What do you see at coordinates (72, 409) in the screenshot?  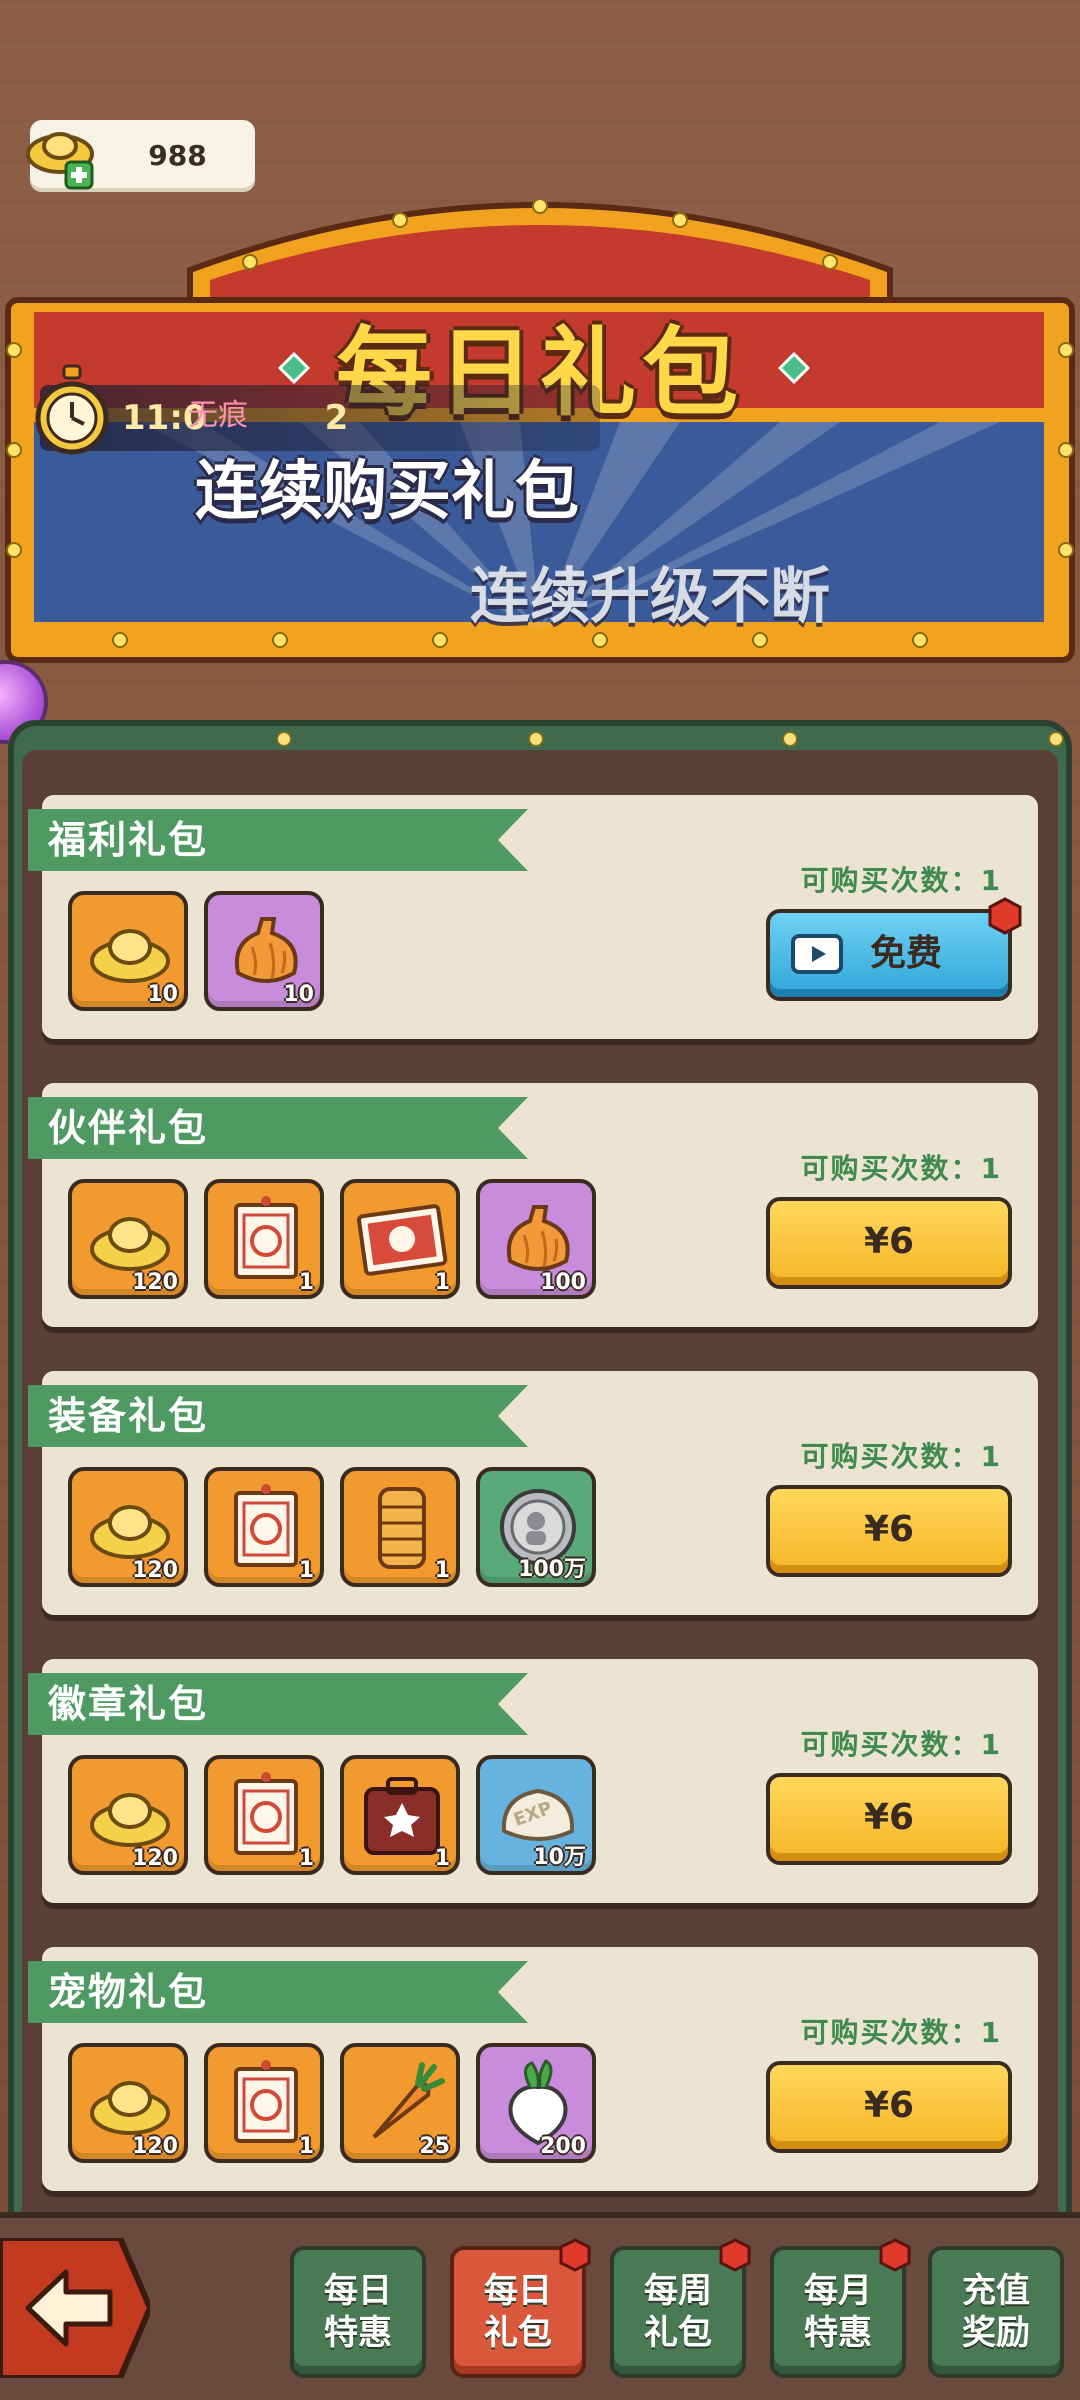 I see `stopwatch-icon` at bounding box center [72, 409].